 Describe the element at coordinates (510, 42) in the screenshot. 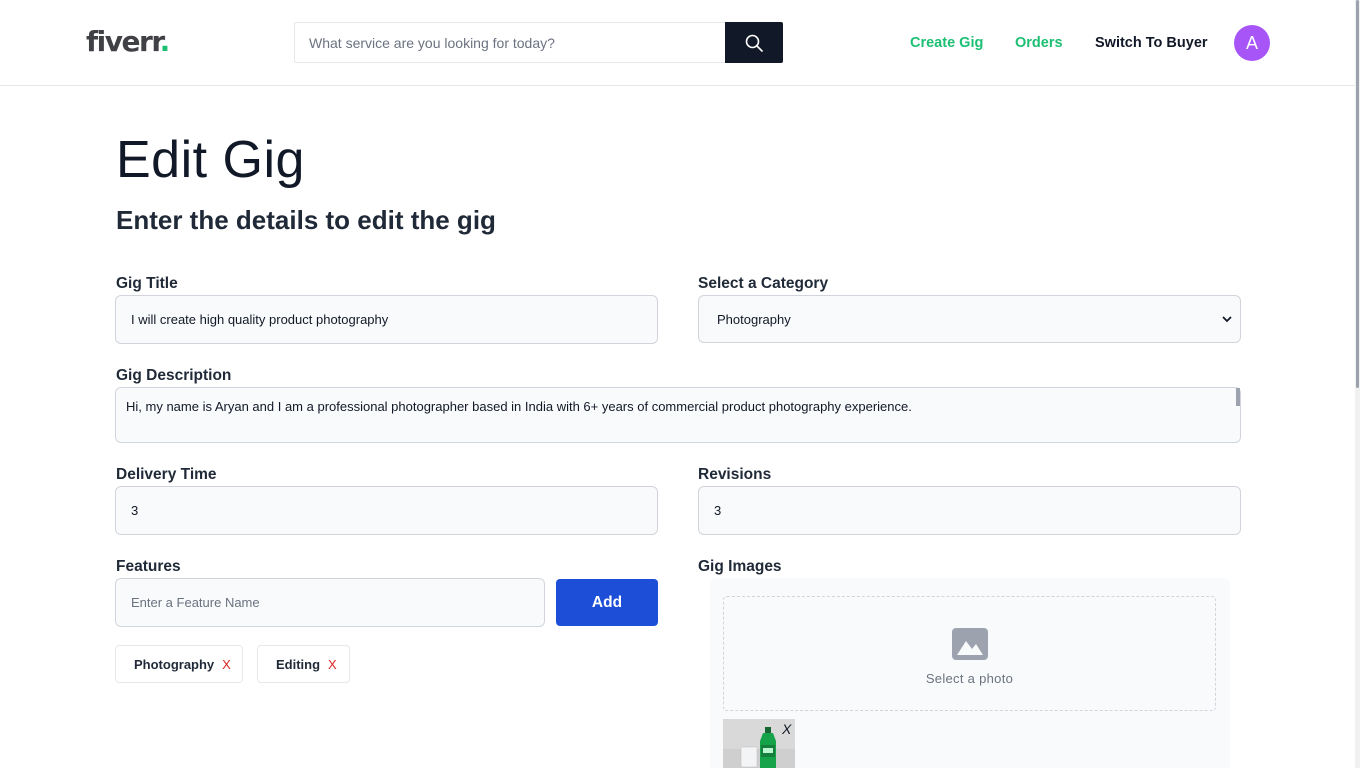

I see `search-input` at that location.